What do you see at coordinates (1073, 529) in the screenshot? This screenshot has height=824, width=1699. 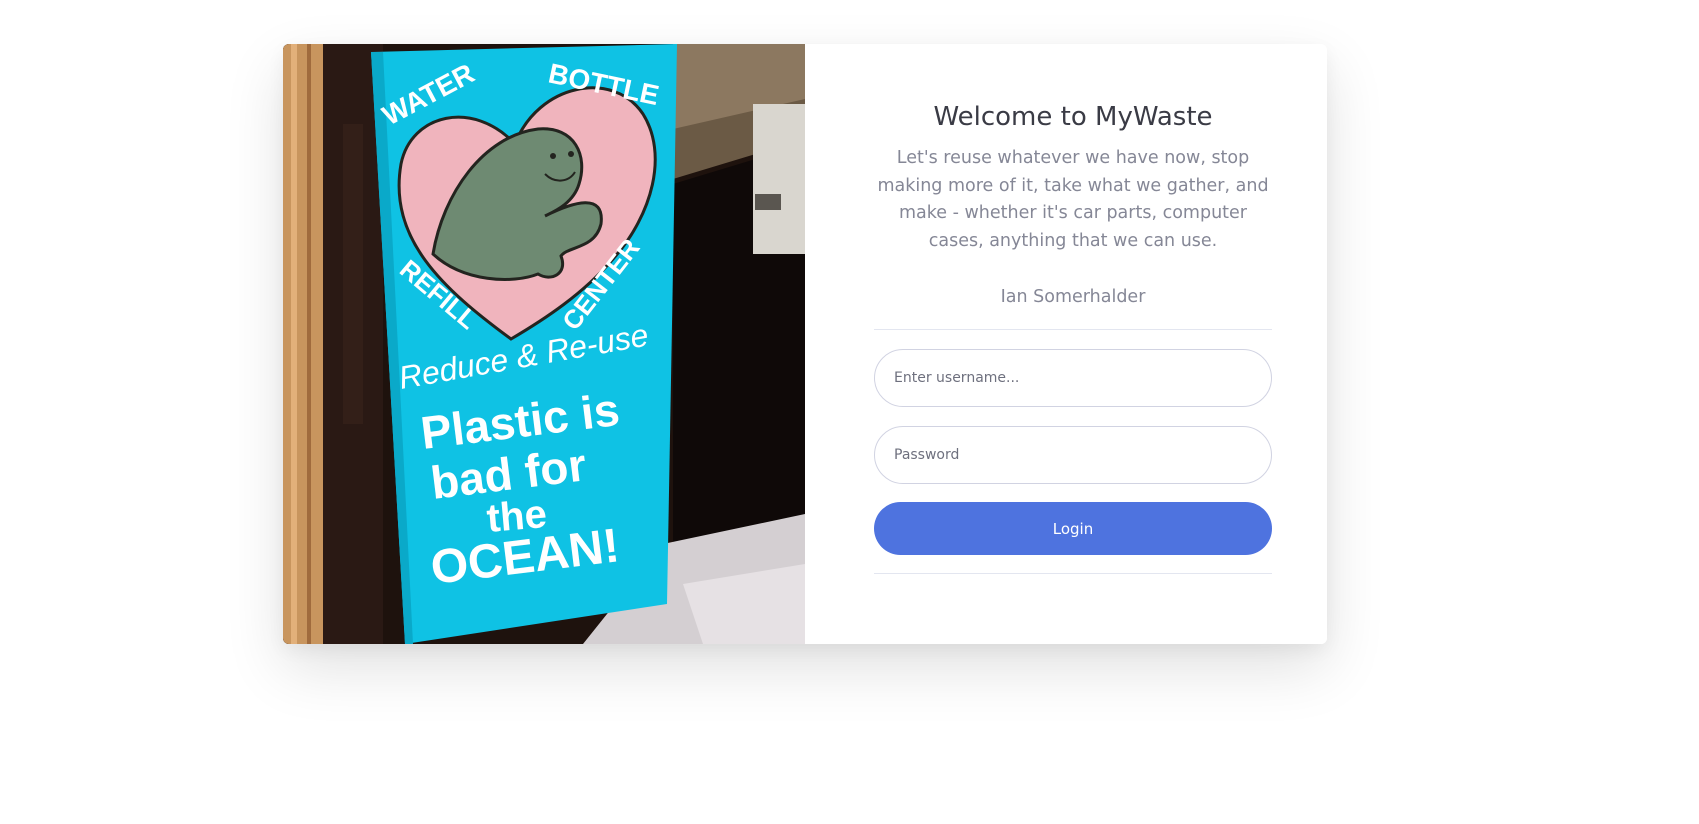 I see `login-button: Login` at bounding box center [1073, 529].